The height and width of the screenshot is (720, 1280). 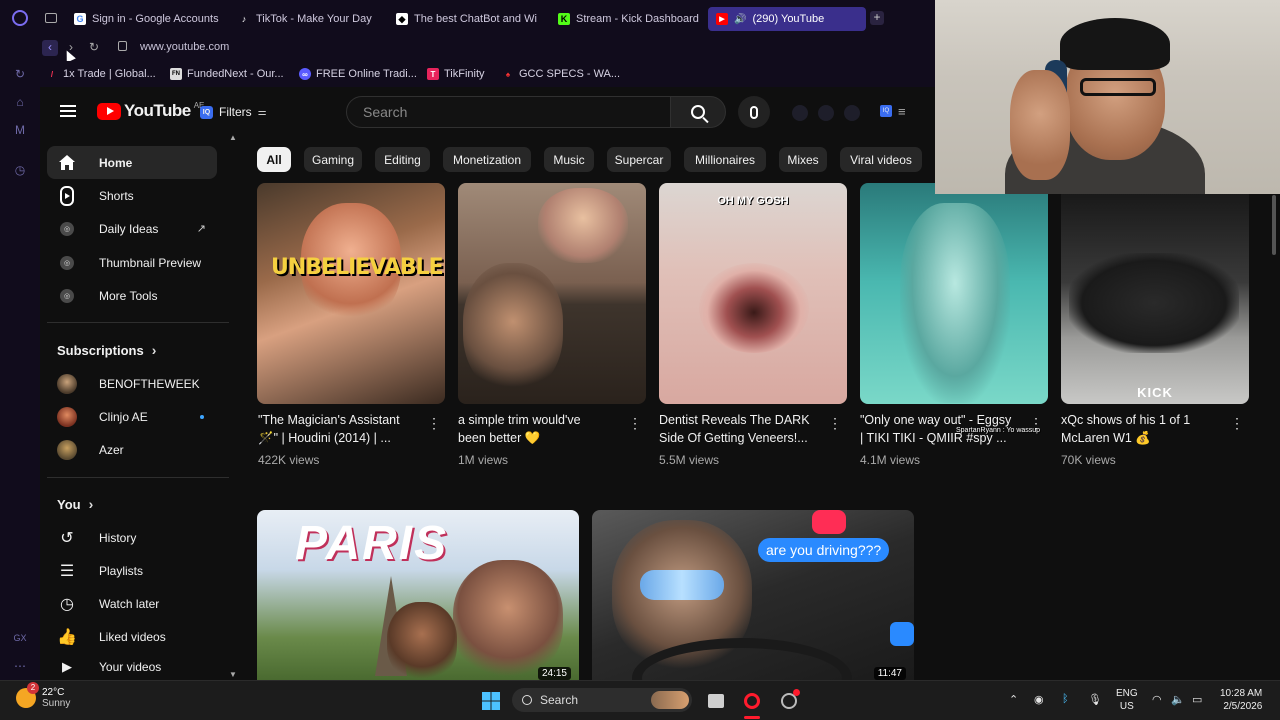 What do you see at coordinates (753, 293) in the screenshot?
I see `video-thumbnail: OH MY GOSH` at bounding box center [753, 293].